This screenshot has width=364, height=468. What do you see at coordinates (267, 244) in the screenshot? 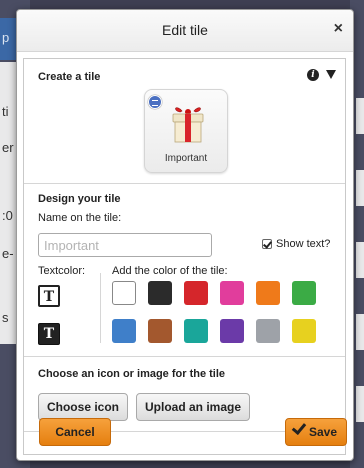
I see `checkbox-checked-icon` at bounding box center [267, 244].